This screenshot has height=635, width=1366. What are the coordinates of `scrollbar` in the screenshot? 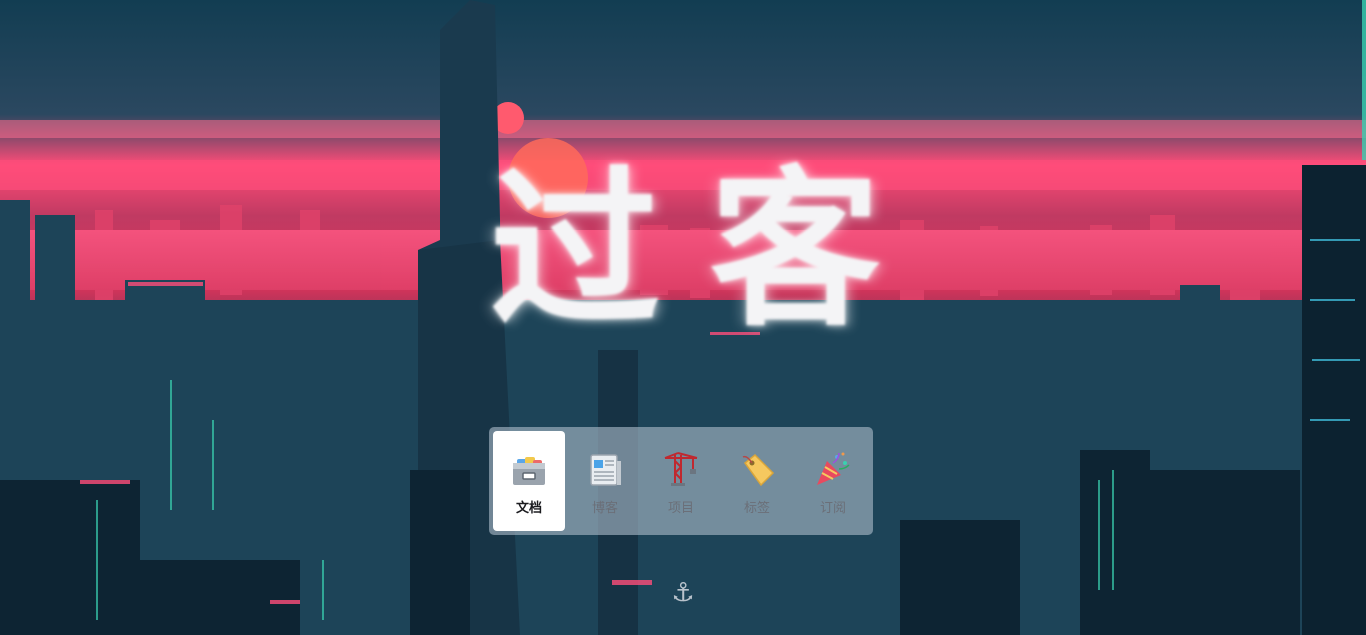 It's located at (1364, 80).